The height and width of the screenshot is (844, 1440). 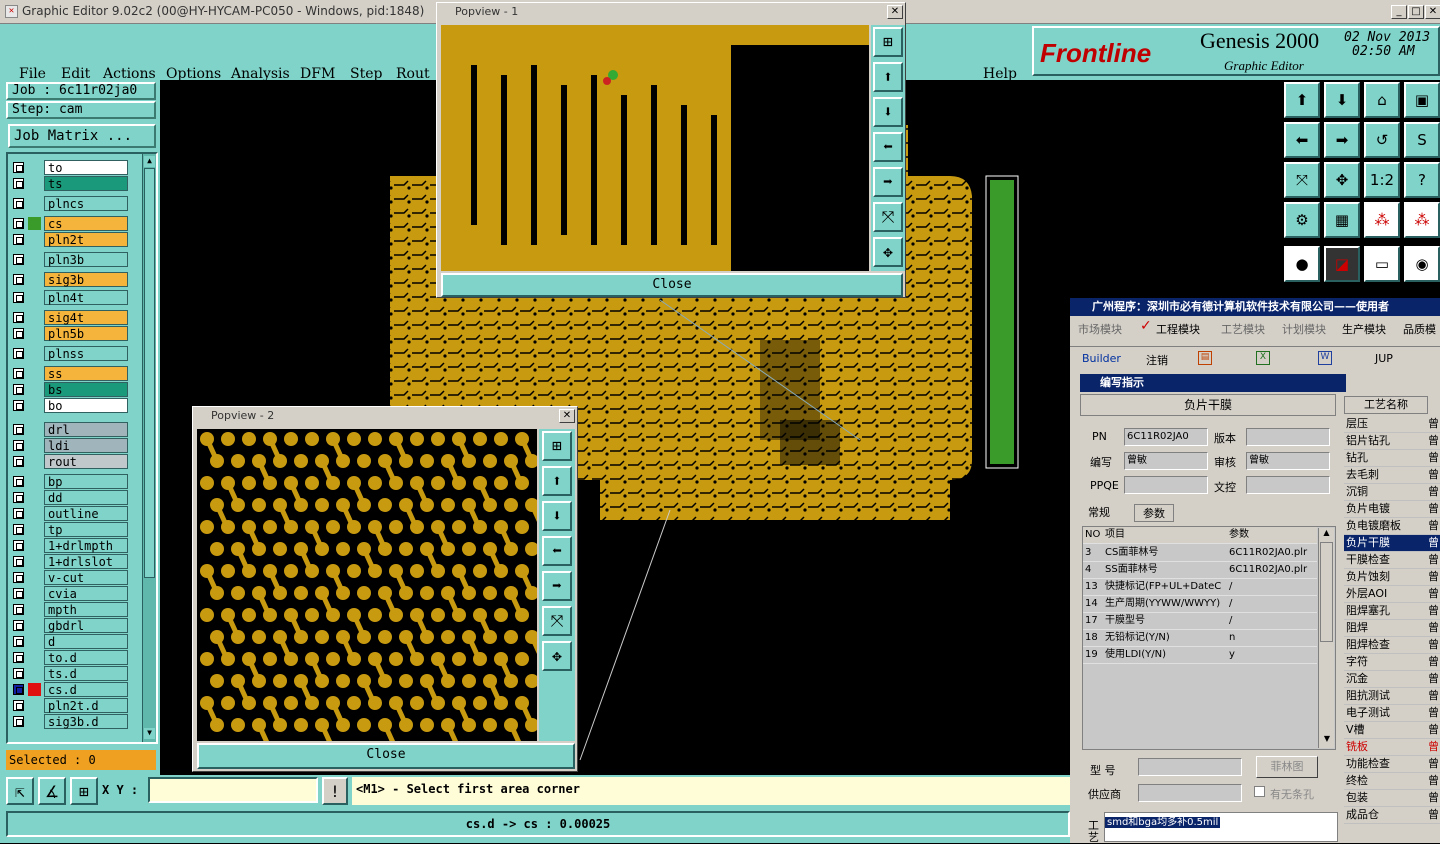 I want to click on process-item: 去毛刺 曾, so click(x=1392, y=475).